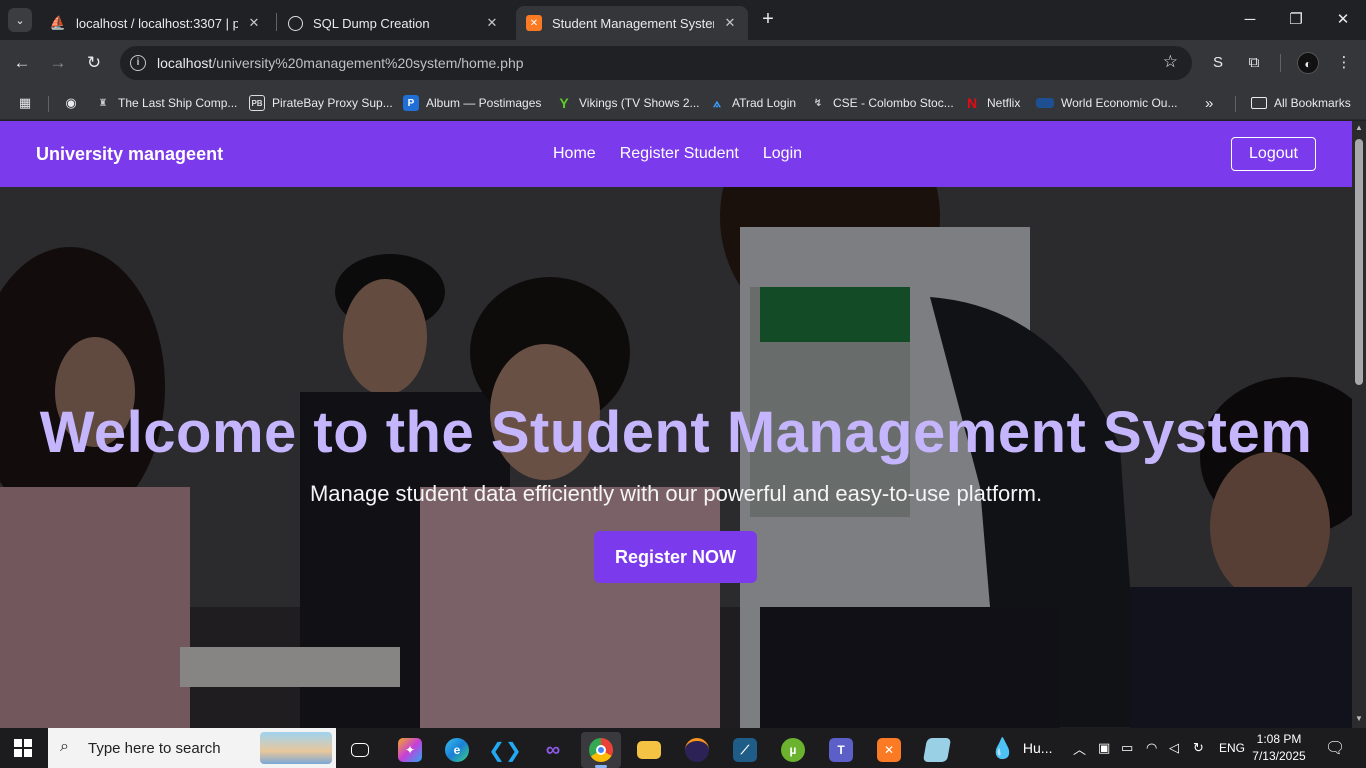 The width and height of the screenshot is (1366, 768). What do you see at coordinates (1279, 748) in the screenshot?
I see `taskbar-clock: 1:08 PM 7/13/2025` at bounding box center [1279, 748].